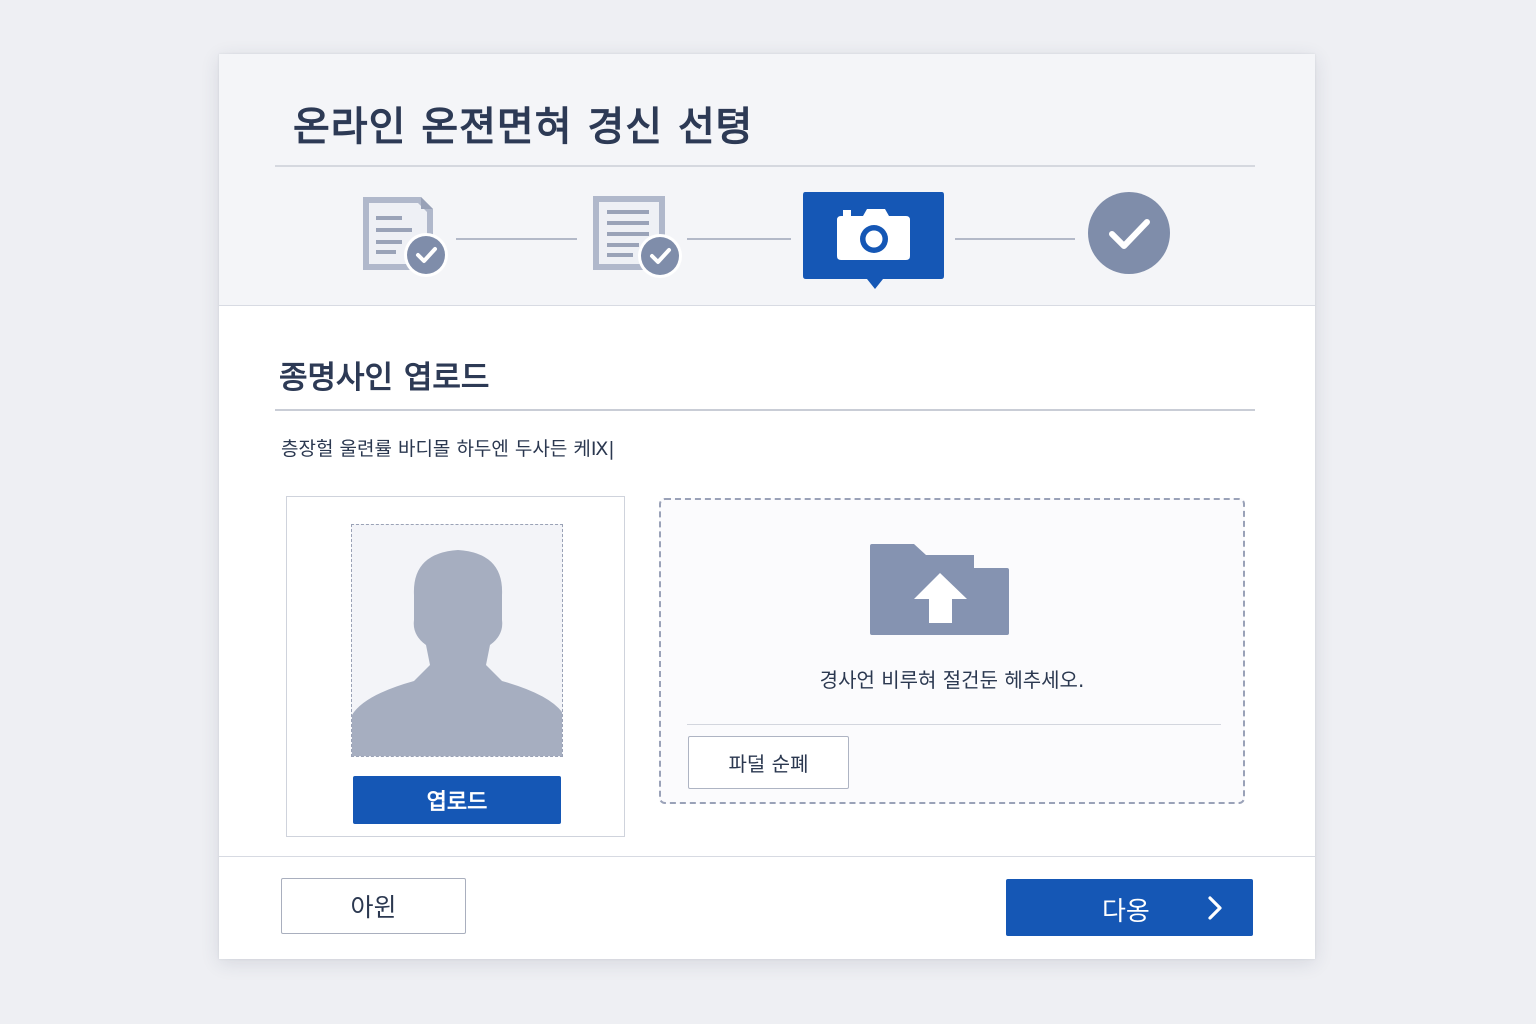  What do you see at coordinates (767, 856) in the screenshot?
I see `footer-divider` at bounding box center [767, 856].